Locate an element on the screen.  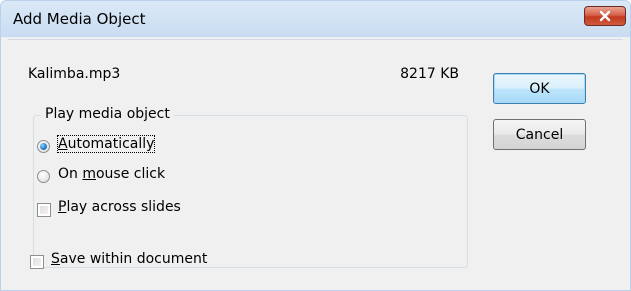
checkbox-save-within-document is located at coordinates (37, 262).